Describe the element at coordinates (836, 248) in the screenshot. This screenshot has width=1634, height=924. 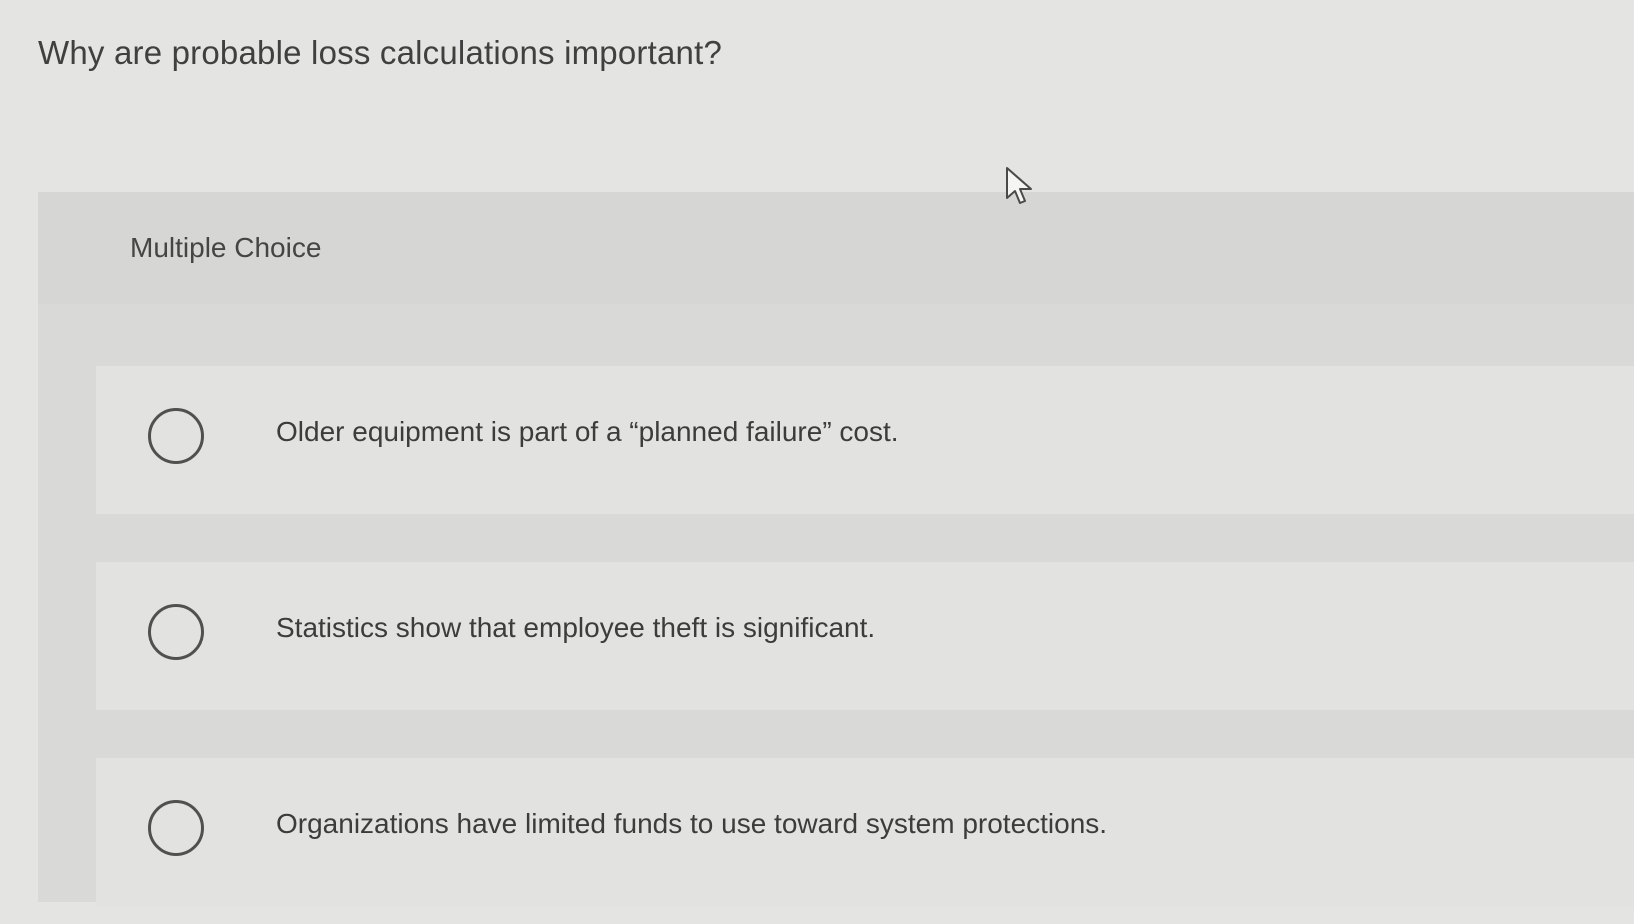
I see `multiple-choice-header: Multiple Choice` at that location.